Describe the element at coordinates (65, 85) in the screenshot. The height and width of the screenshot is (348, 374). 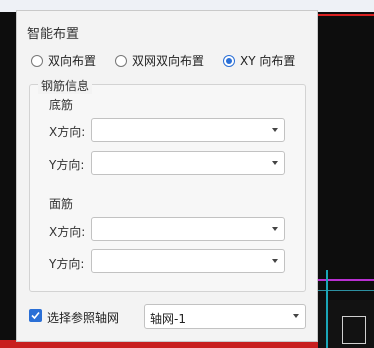
I see `group-title: 钢筋信息` at that location.